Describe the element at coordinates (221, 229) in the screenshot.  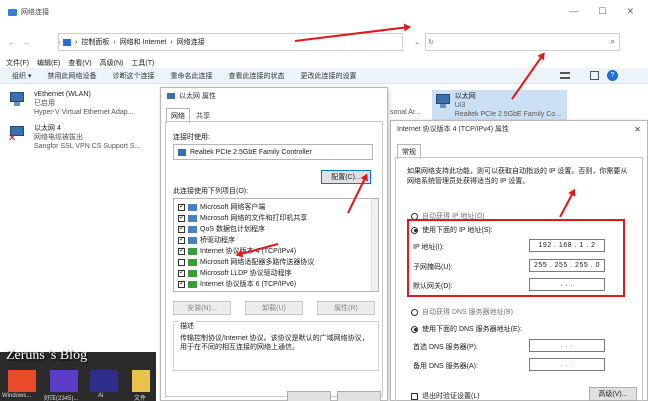
I see `list-item: QoS 数据包计划程序` at that location.